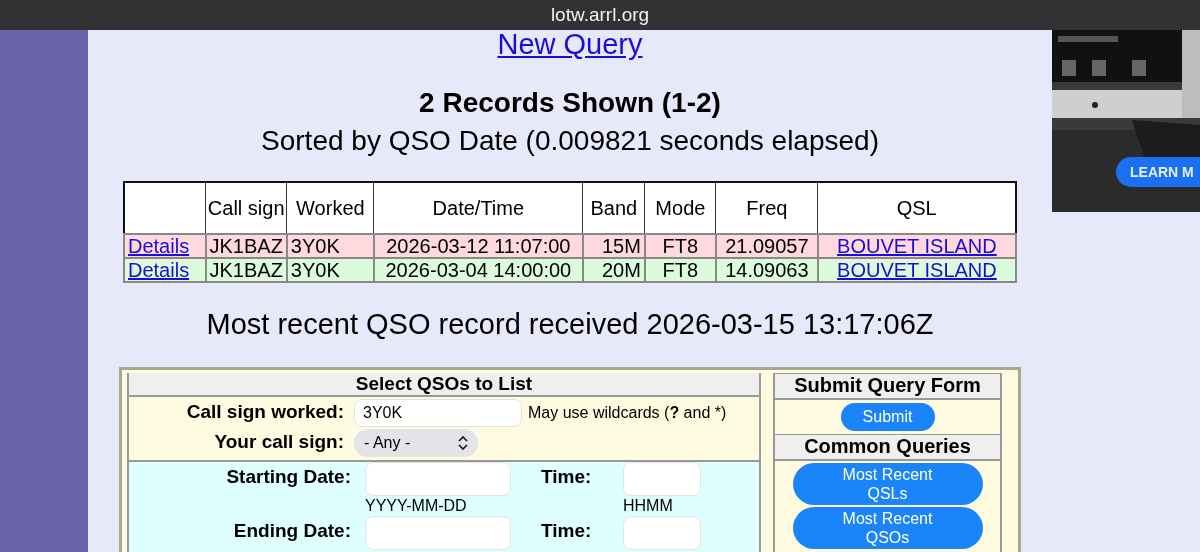 This screenshot has width=1200, height=552. What do you see at coordinates (478, 246) in the screenshot?
I see `table-cell: 2026-03-12 11:07:00` at bounding box center [478, 246].